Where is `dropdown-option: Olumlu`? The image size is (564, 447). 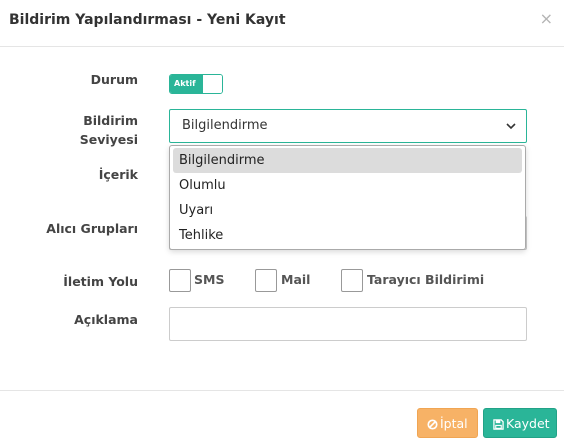
dropdown-option: Olumlu is located at coordinates (347, 185).